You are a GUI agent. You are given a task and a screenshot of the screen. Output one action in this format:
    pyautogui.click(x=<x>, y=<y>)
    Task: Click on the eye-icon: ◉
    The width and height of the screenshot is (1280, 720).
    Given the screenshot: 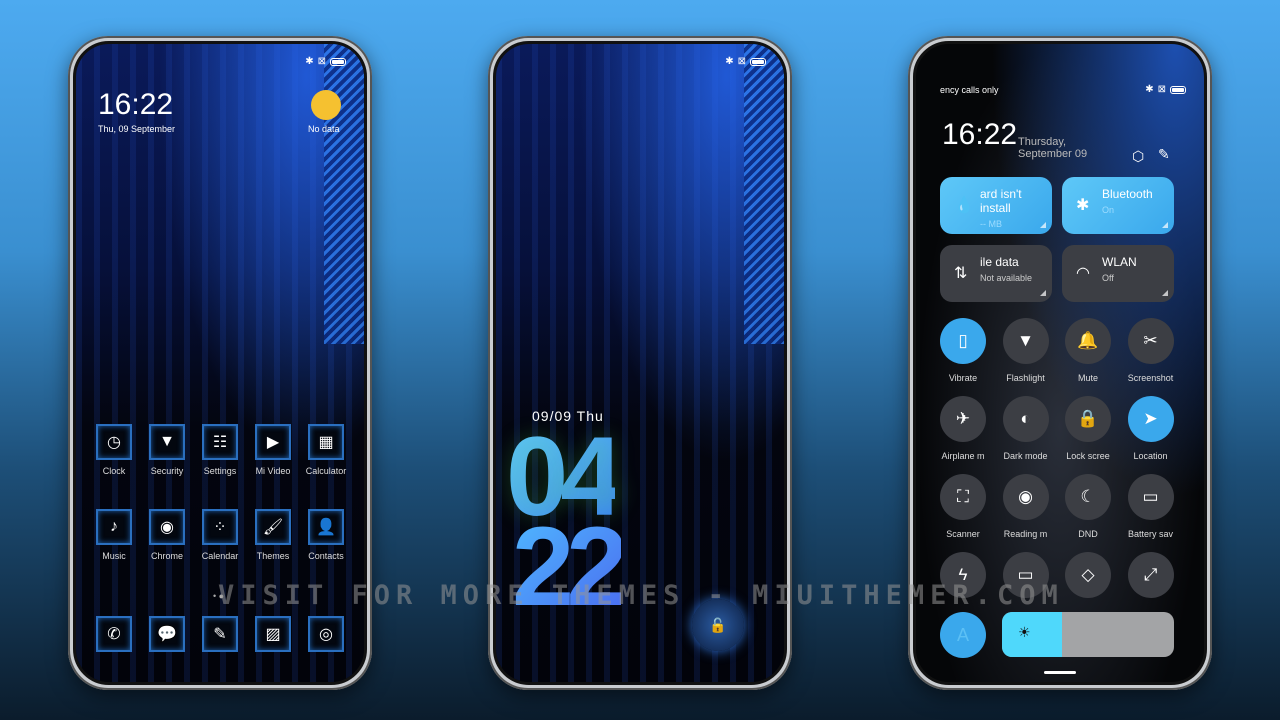 What is the action you would take?
    pyautogui.click(x=1025, y=497)
    